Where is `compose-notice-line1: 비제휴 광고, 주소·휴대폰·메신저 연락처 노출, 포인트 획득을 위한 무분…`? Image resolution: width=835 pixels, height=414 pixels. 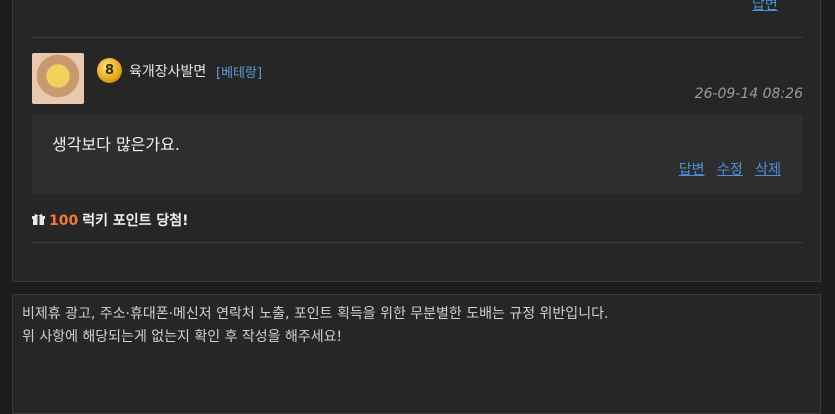
compose-notice-line1: 비제휴 광고, 주소·휴대폰·메신저 연락처 노출, 포인트 획득을 위한 무분… is located at coordinates (315, 314).